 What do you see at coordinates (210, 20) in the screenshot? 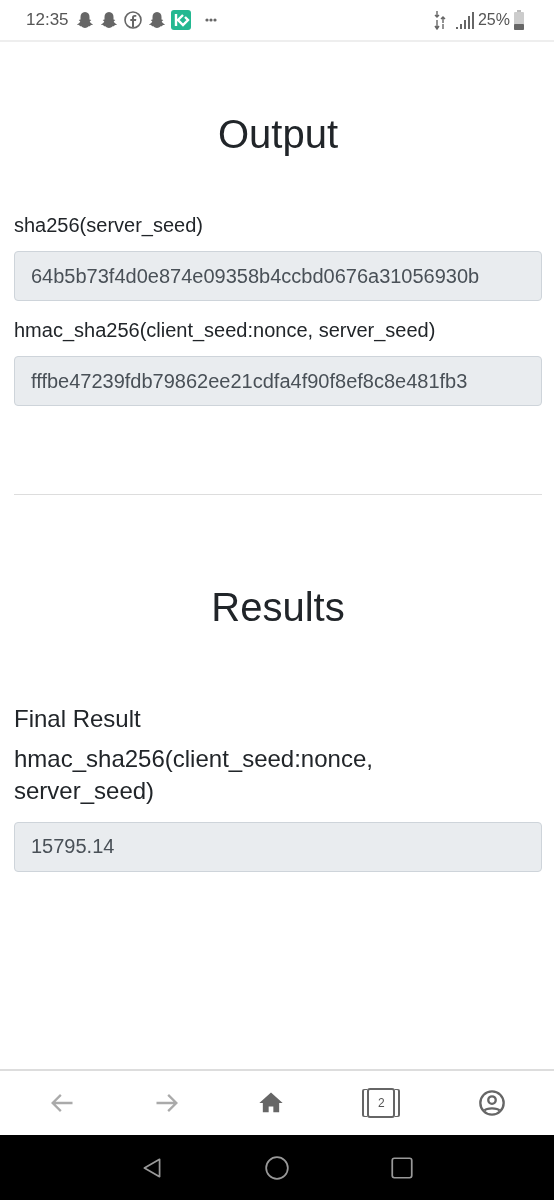
I see `more-icon` at bounding box center [210, 20].